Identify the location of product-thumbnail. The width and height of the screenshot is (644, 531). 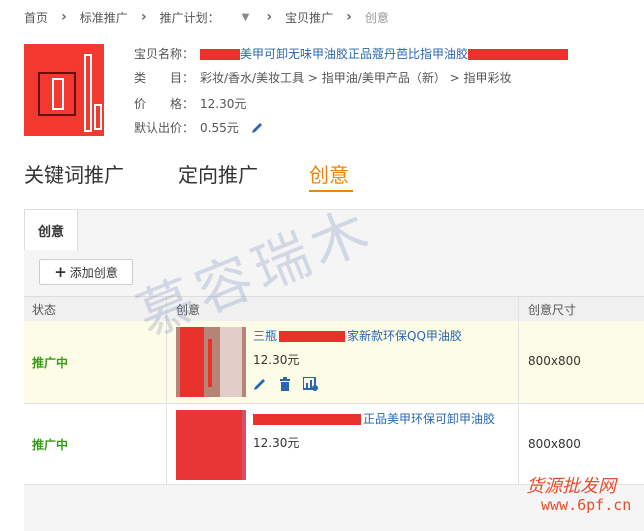
(64, 90).